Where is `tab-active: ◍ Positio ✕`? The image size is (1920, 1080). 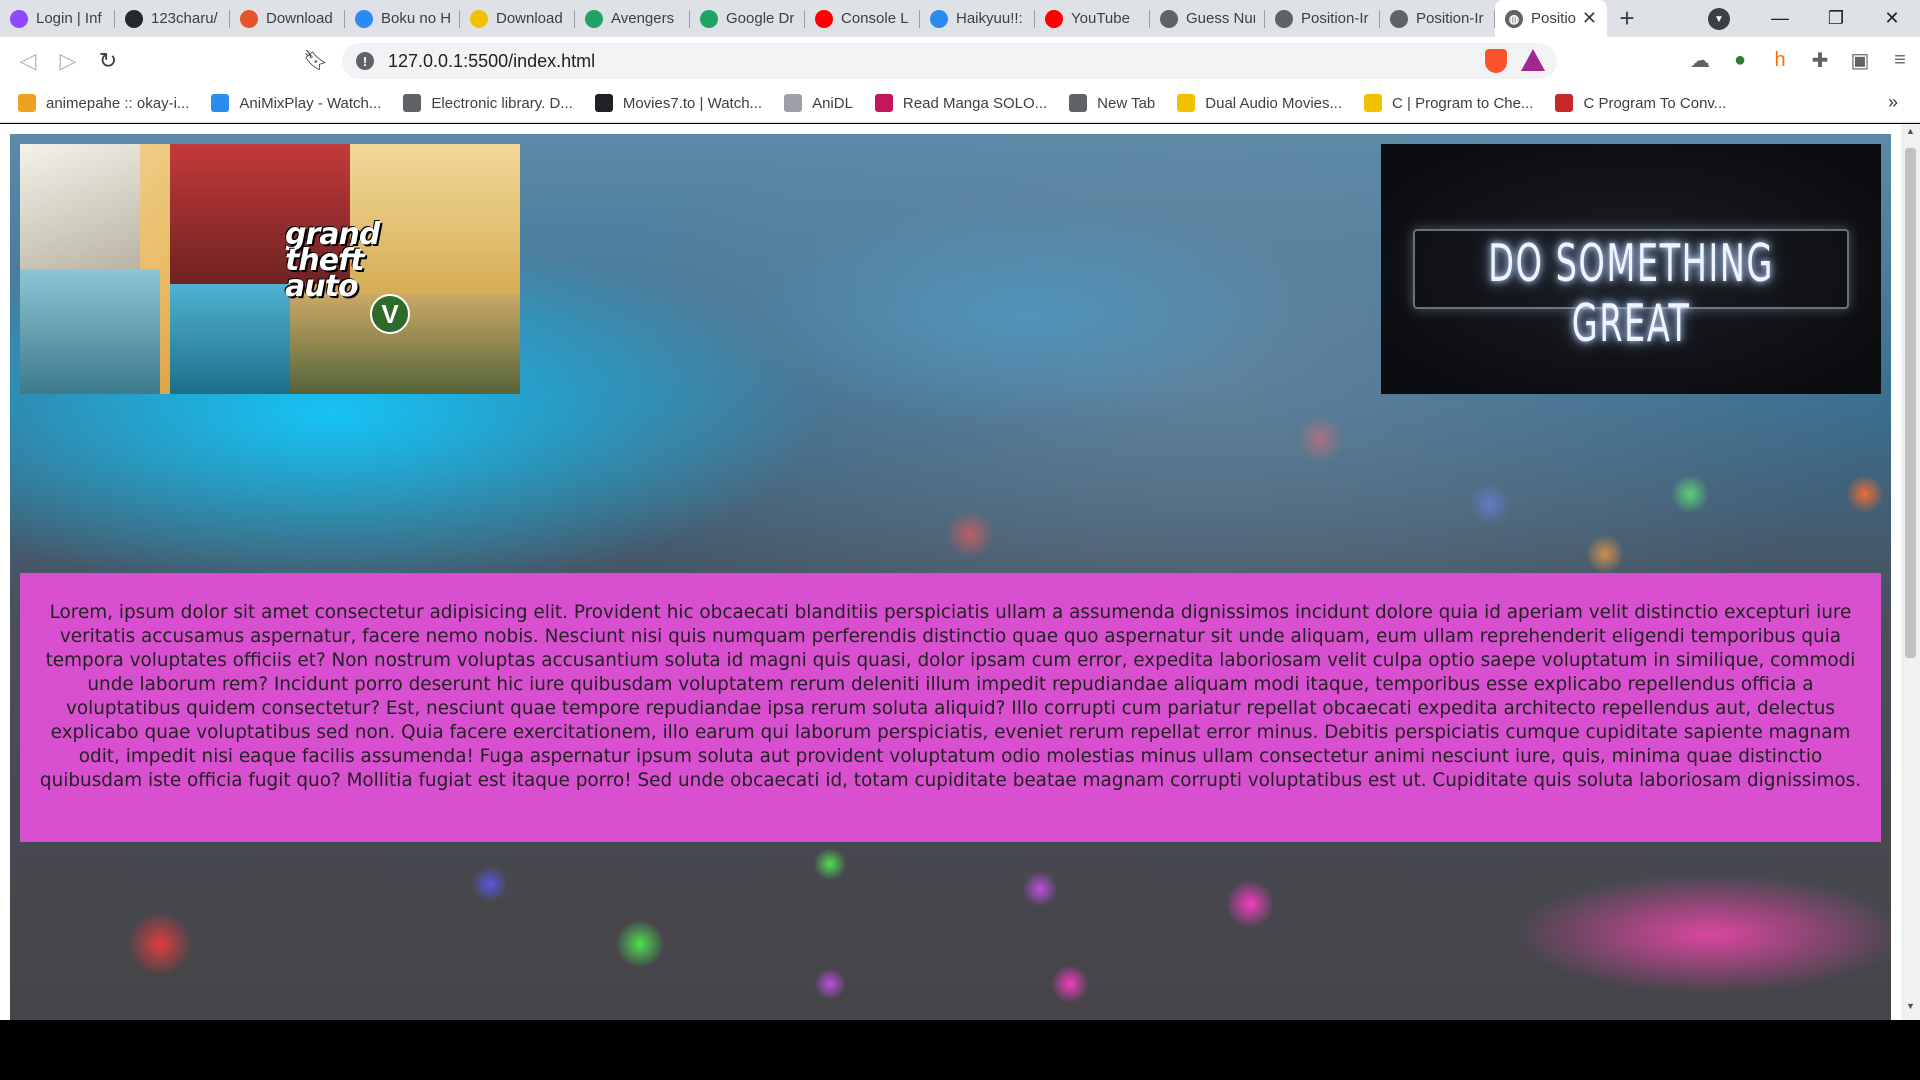 tab-active: ◍ Positio ✕ is located at coordinates (1551, 18).